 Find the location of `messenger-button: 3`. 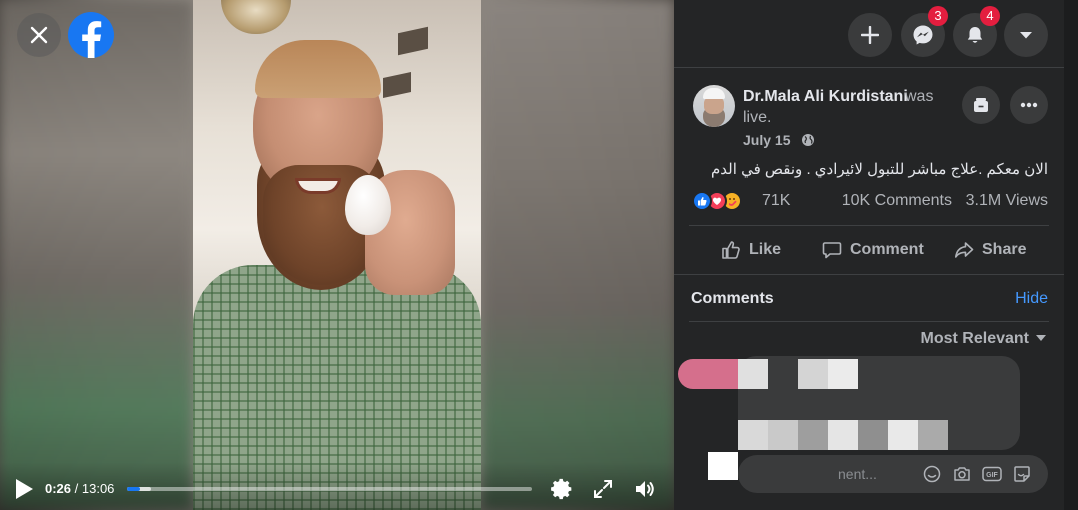

messenger-button: 3 is located at coordinates (924, 31).